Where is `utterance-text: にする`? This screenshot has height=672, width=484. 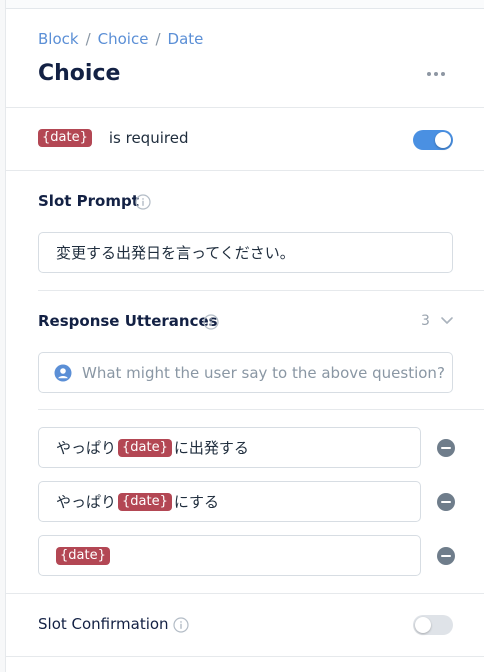 utterance-text: にする is located at coordinates (196, 502).